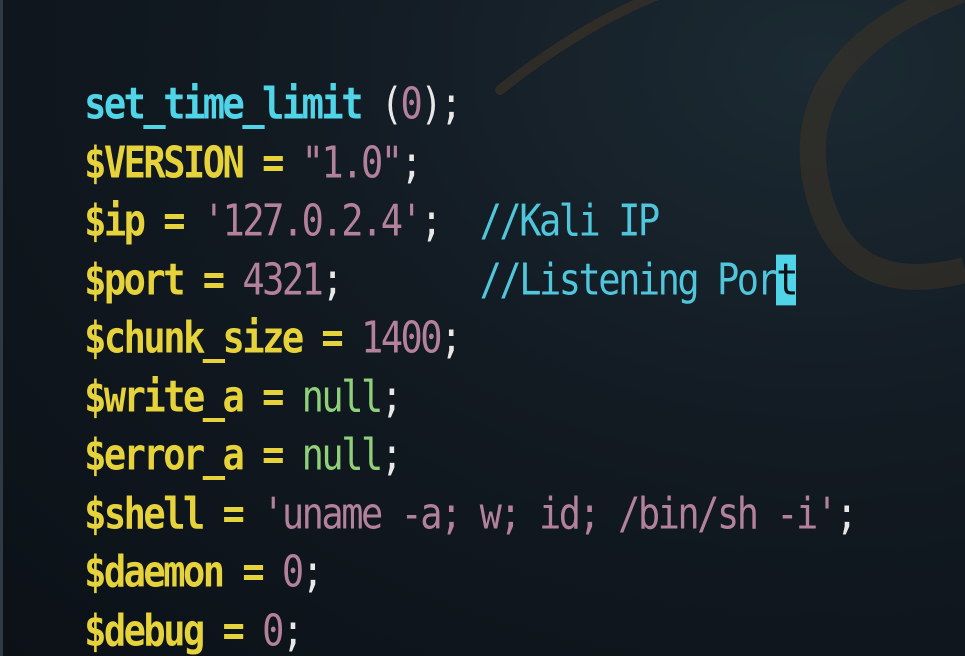 The height and width of the screenshot is (656, 965). What do you see at coordinates (273, 630) in the screenshot?
I see `number-token: 0` at bounding box center [273, 630].